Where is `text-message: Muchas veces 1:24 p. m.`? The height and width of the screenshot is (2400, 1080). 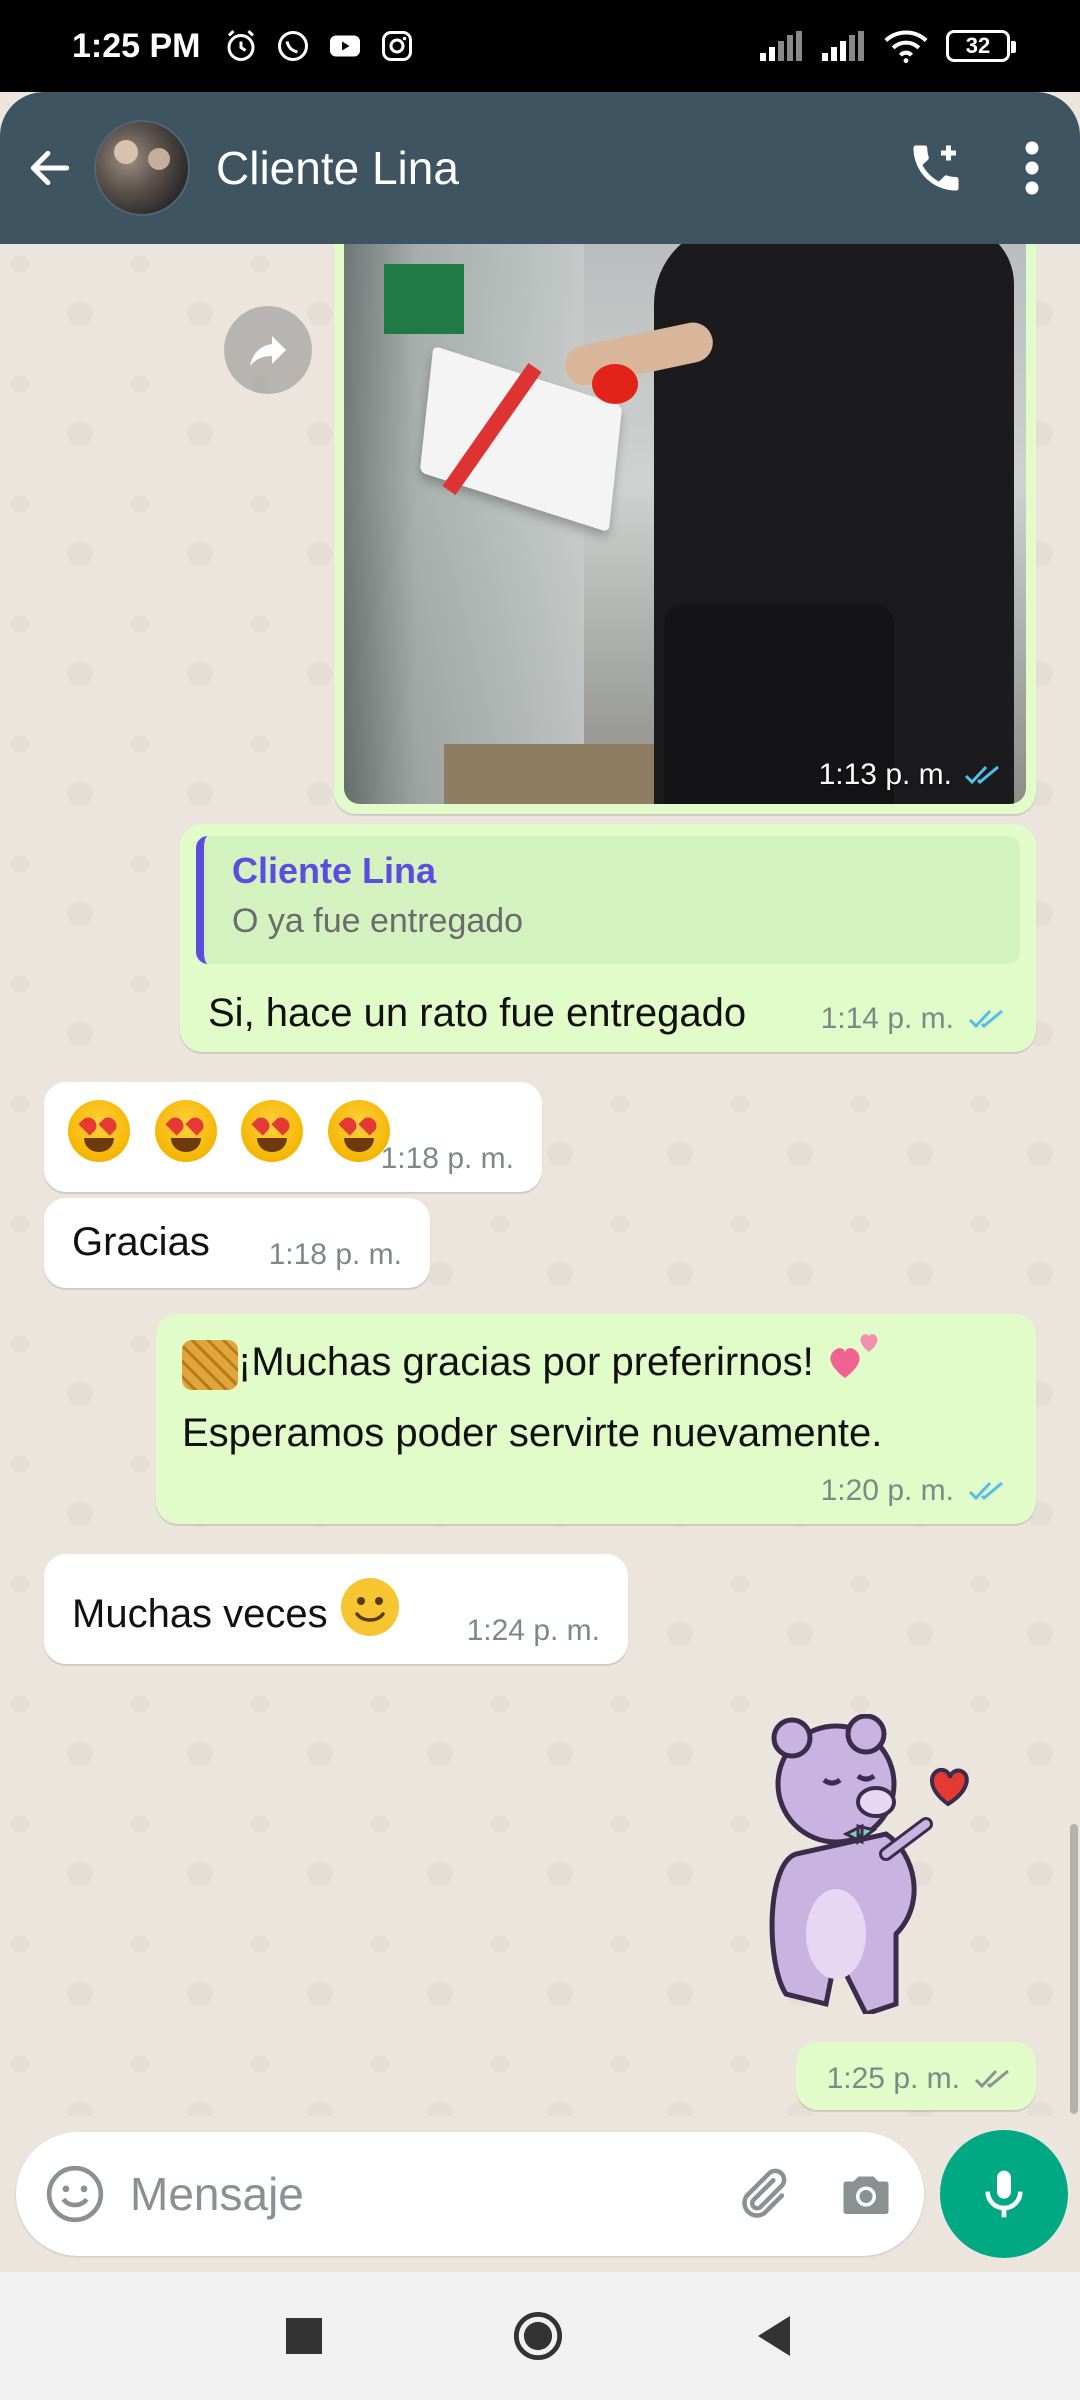 text-message: Muchas veces 1:24 p. m. is located at coordinates (336, 1609).